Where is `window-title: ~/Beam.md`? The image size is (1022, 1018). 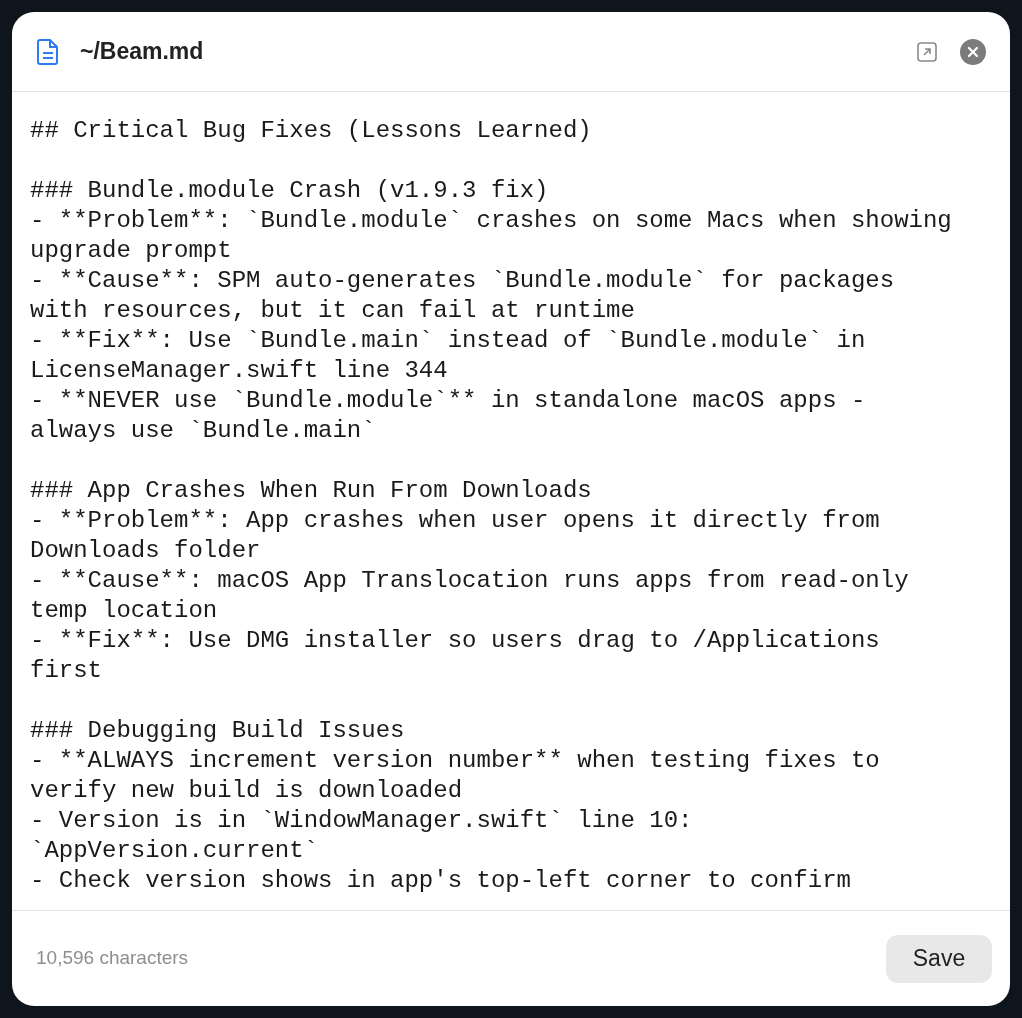
window-title: ~/Beam.md is located at coordinates (142, 52).